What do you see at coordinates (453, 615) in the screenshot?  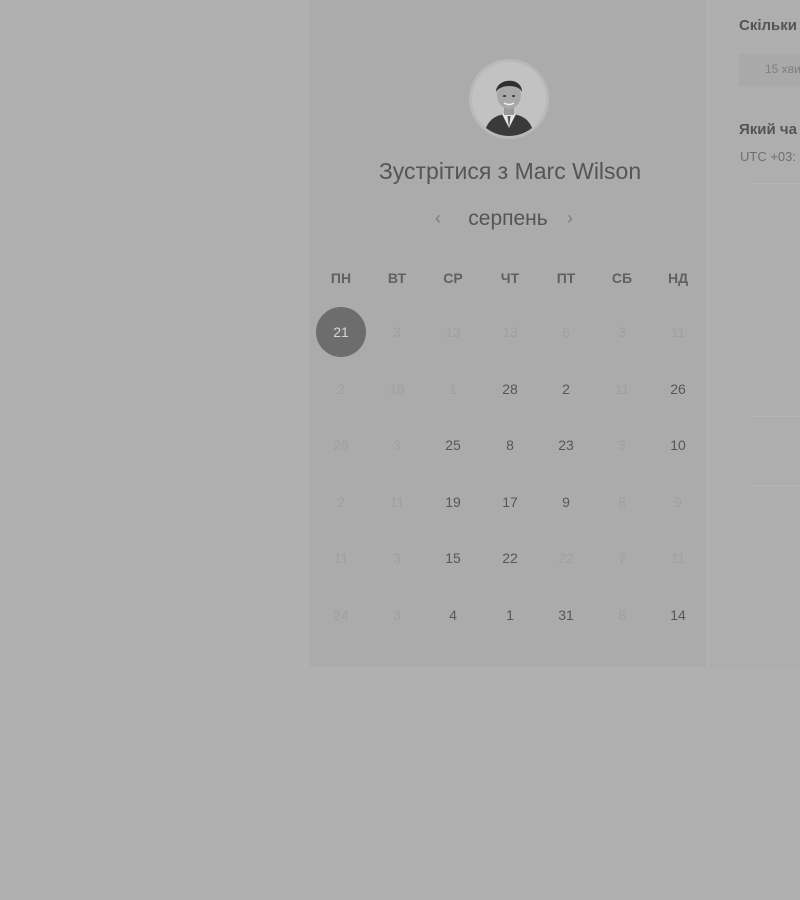 I see `calendar-day: 4` at bounding box center [453, 615].